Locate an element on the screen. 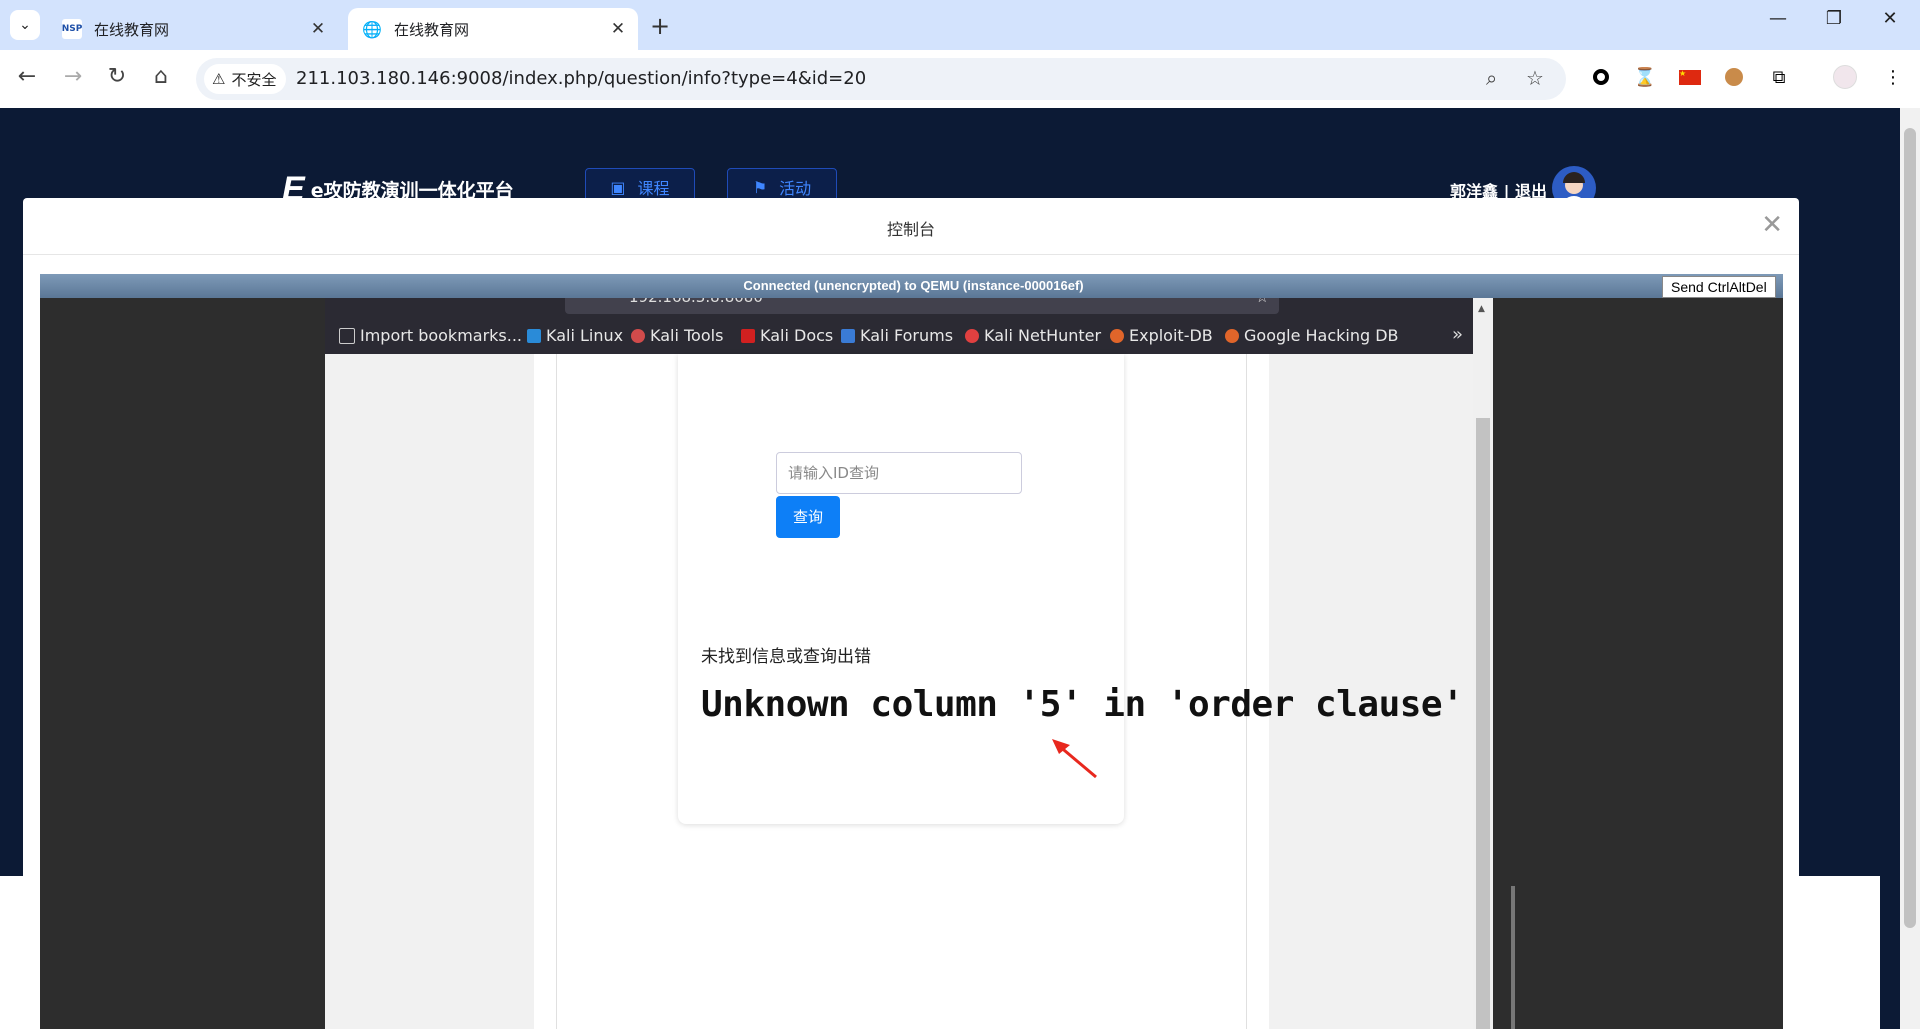 The image size is (1920, 1029). tab-search-button: ⌄ is located at coordinates (25, 25).